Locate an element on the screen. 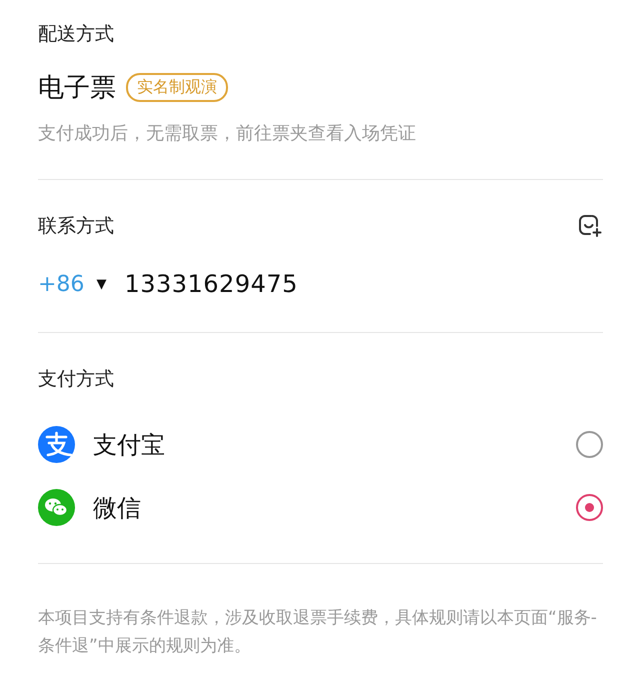 The image size is (640, 690). ticket-type: 电子票 is located at coordinates (77, 88).